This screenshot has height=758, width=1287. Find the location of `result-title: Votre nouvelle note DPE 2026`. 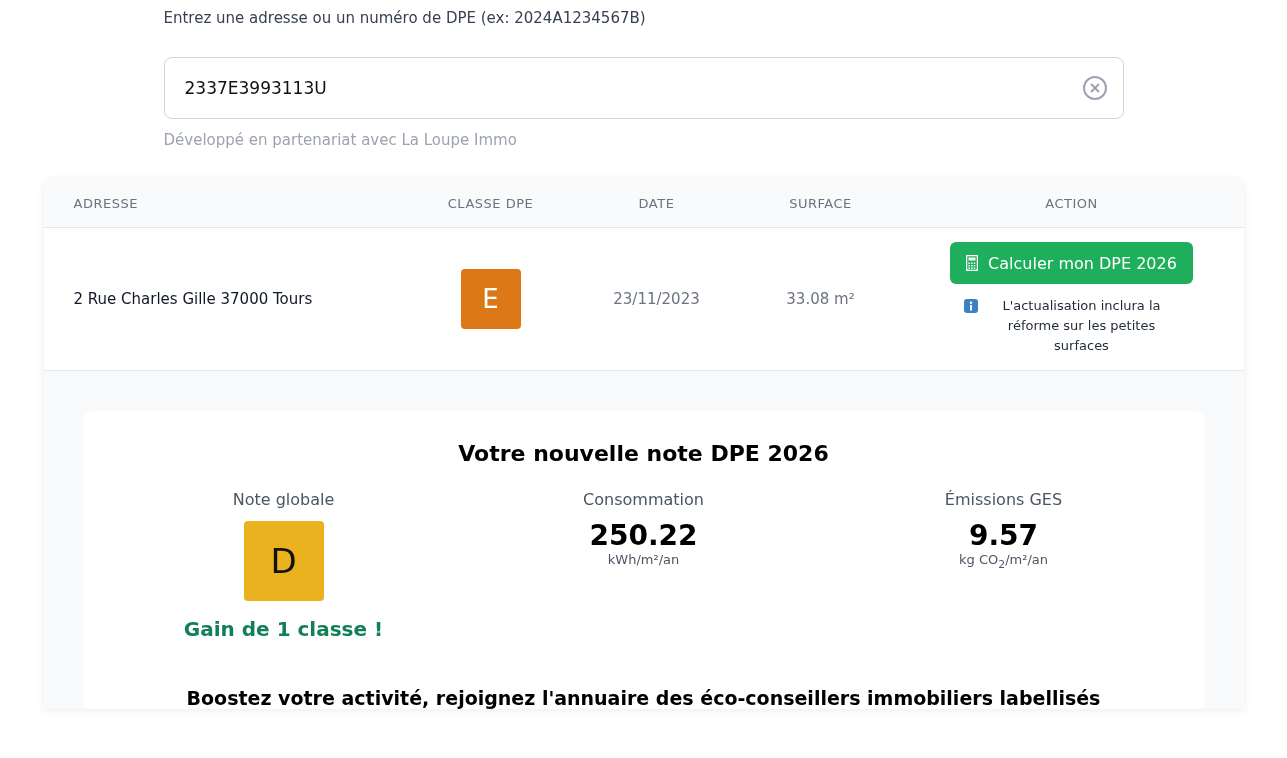

result-title: Votre nouvelle note DPE 2026 is located at coordinates (643, 453).